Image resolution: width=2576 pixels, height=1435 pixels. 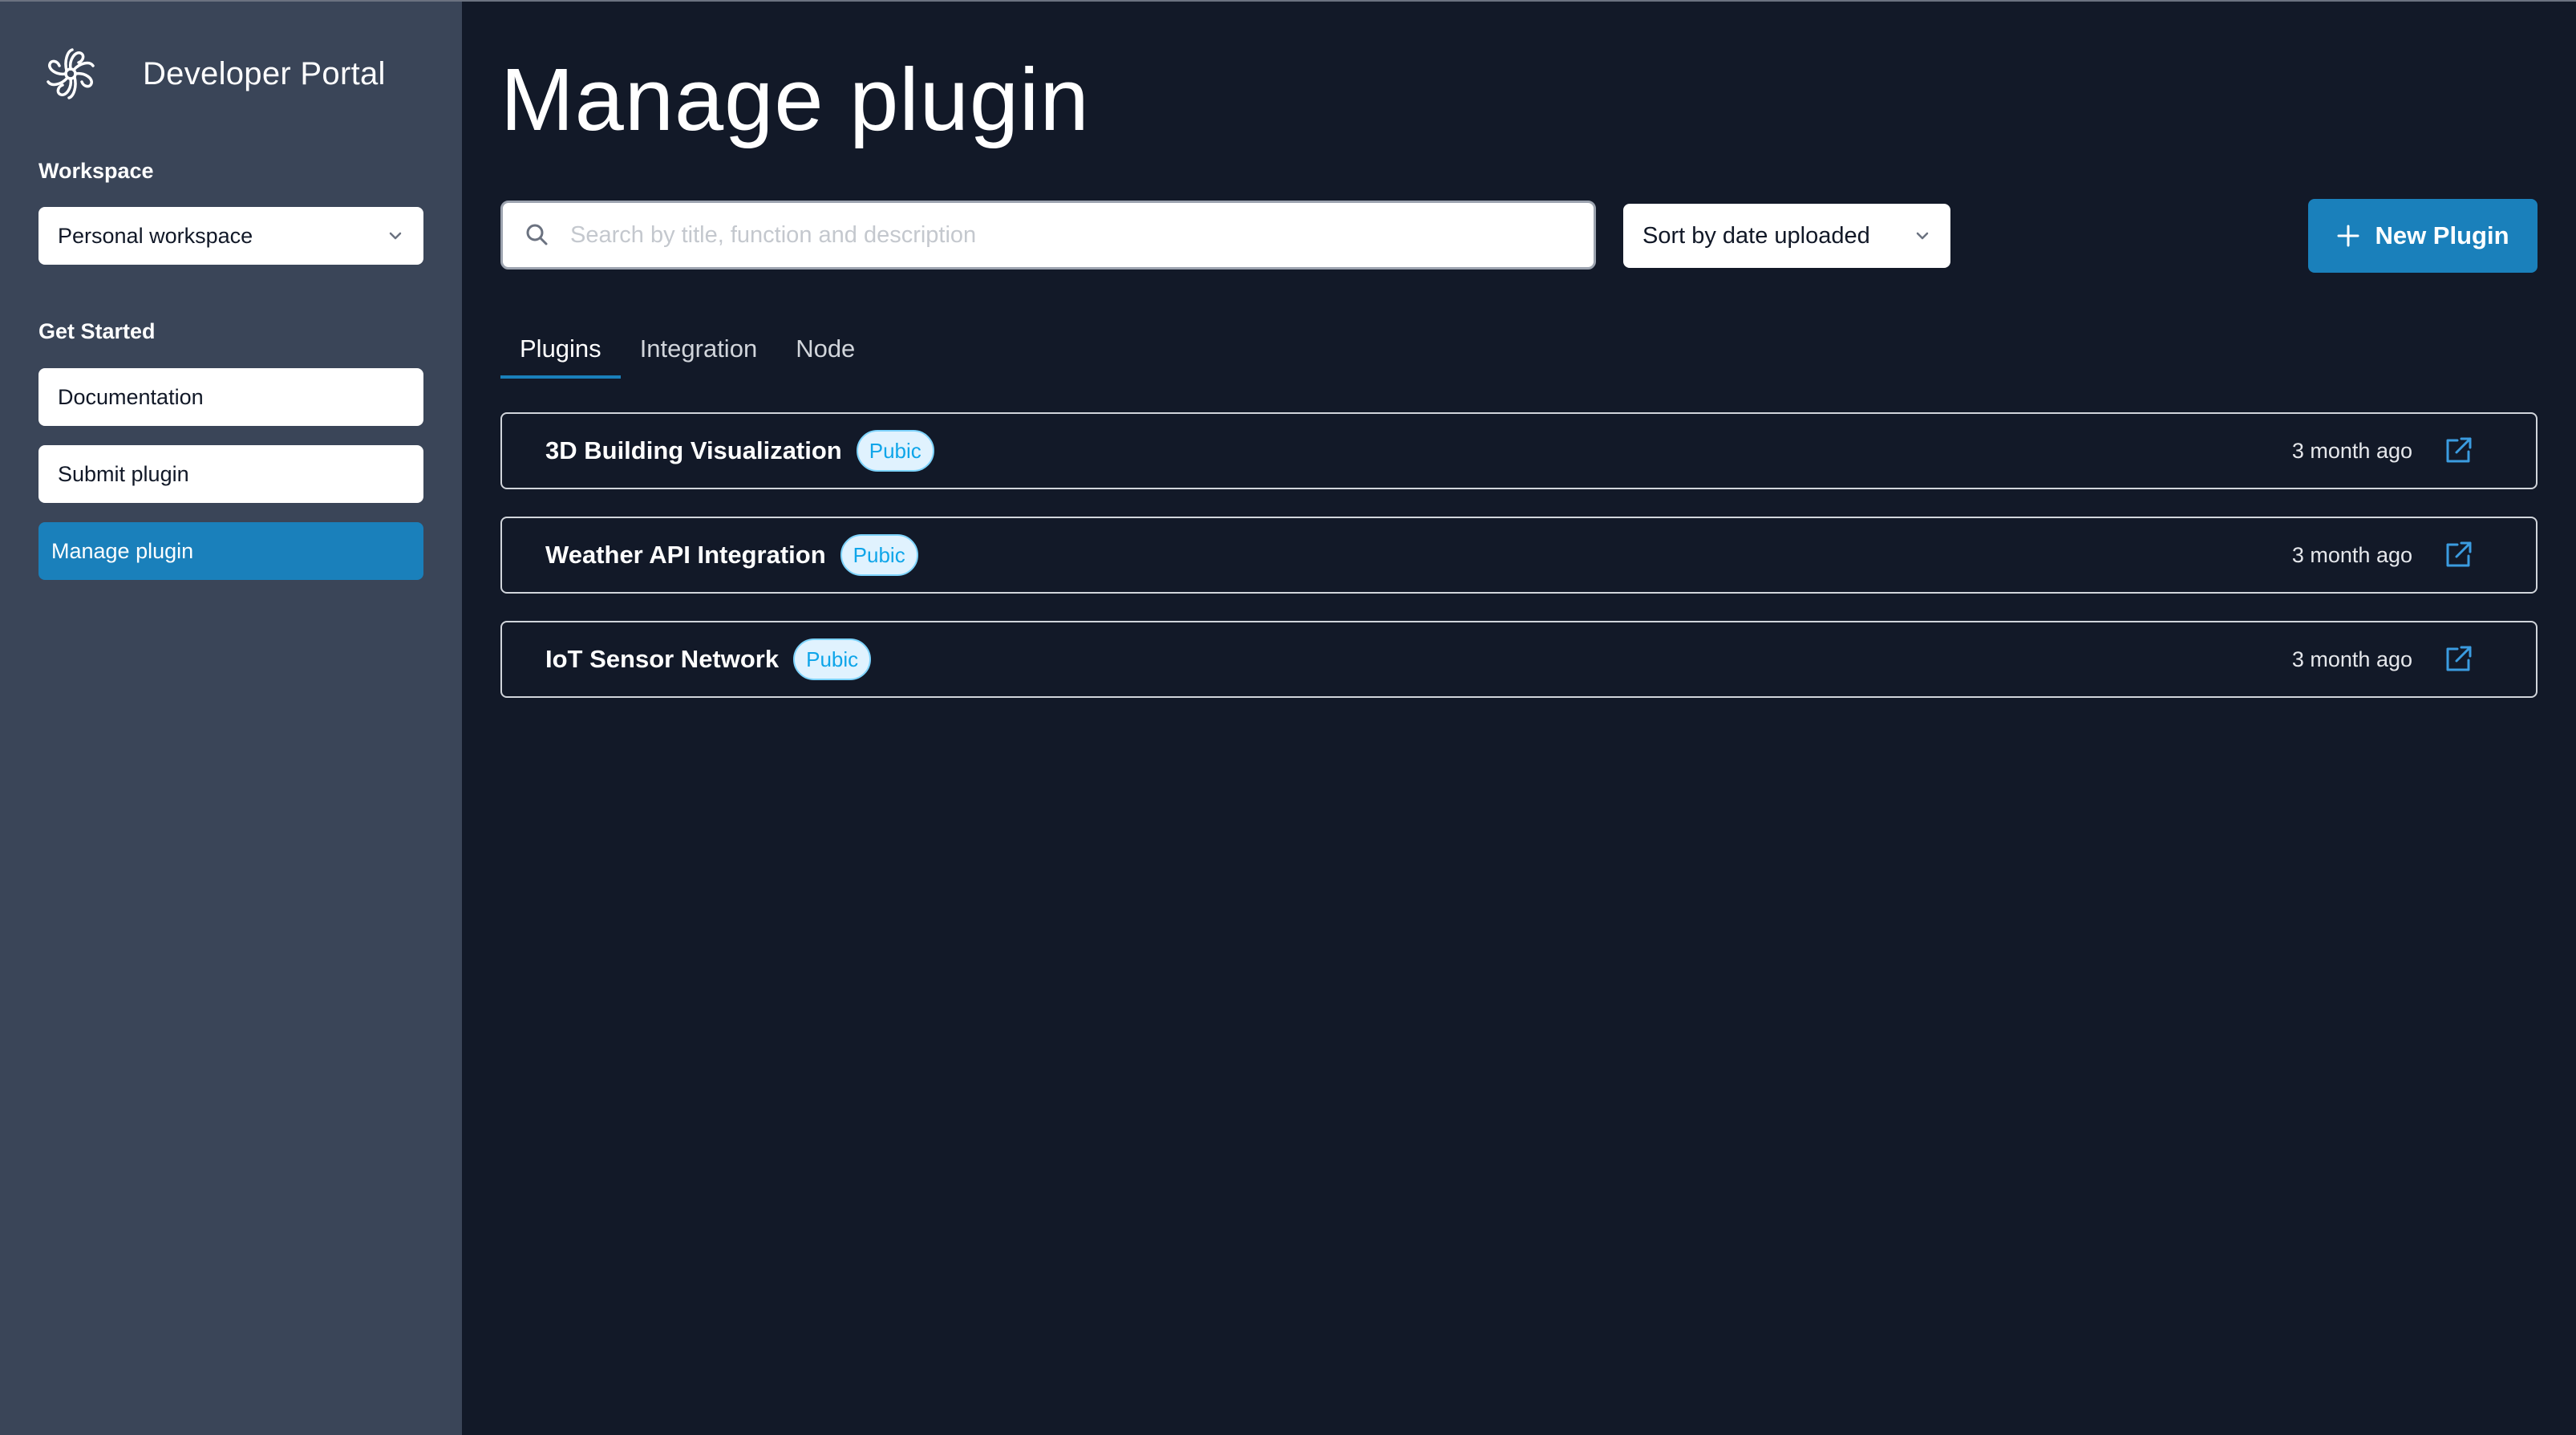 I want to click on tab-integration: Integration, so click(x=699, y=351).